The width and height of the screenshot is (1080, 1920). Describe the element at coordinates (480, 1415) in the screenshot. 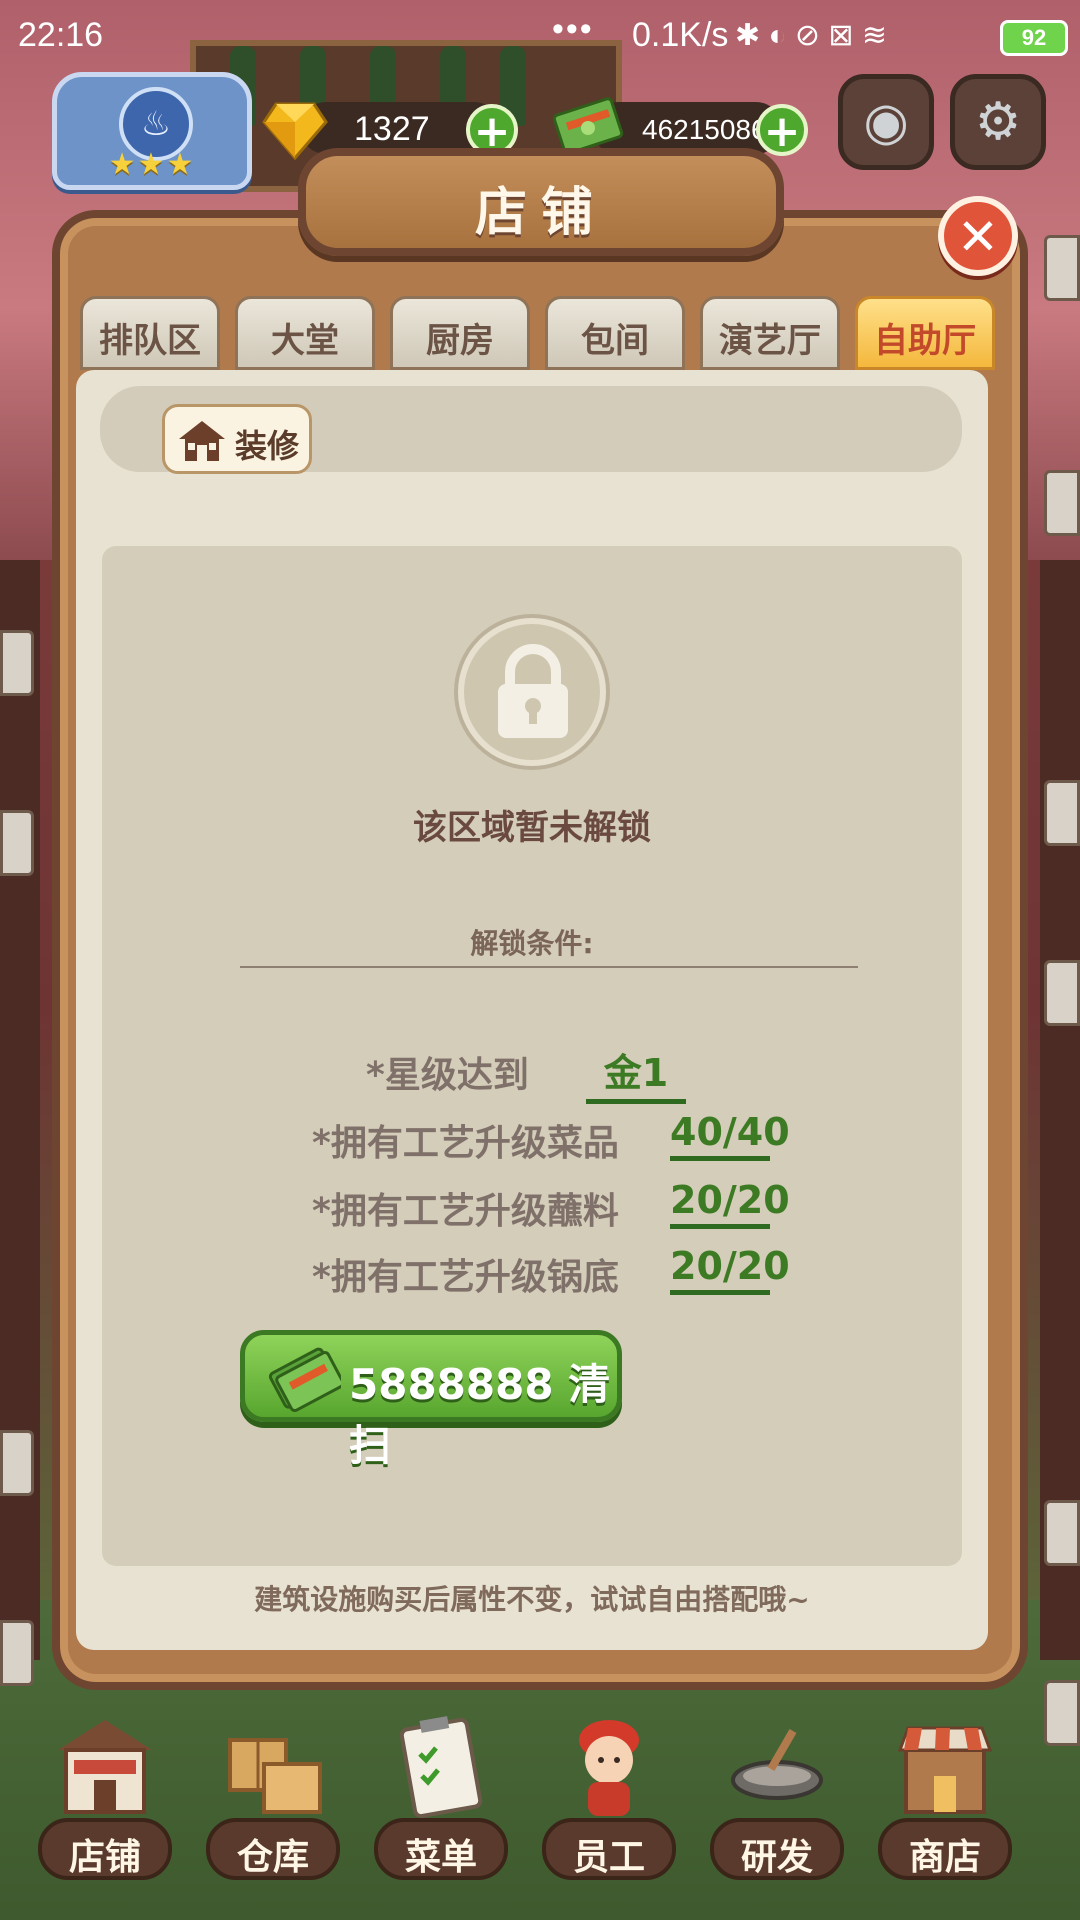

I see `clean-button-label: 5888888 清扫` at that location.